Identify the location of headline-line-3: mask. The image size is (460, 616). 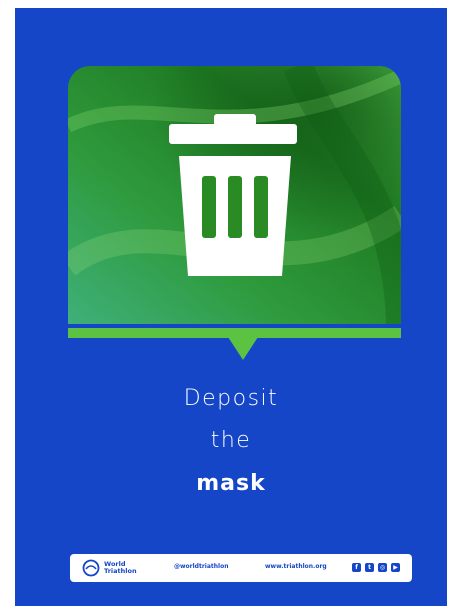
(231, 483).